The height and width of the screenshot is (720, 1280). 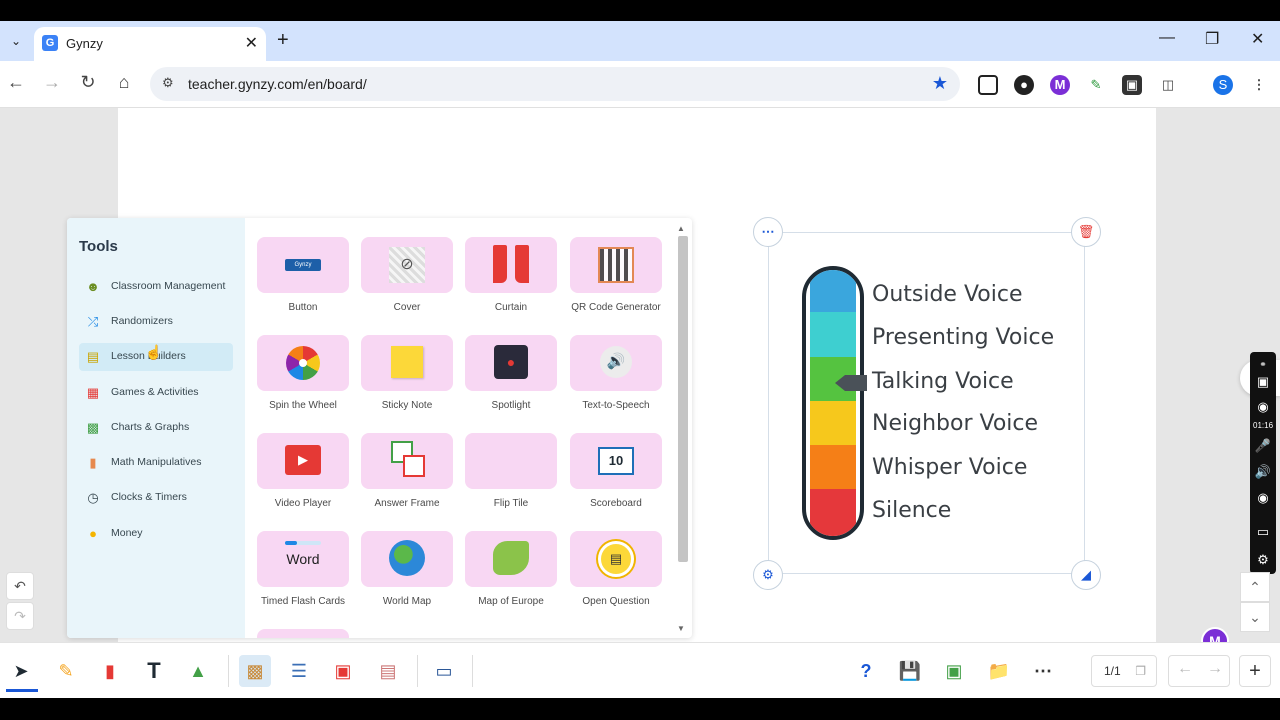 I want to click on close-tab-icon: ✕, so click(x=251, y=43).